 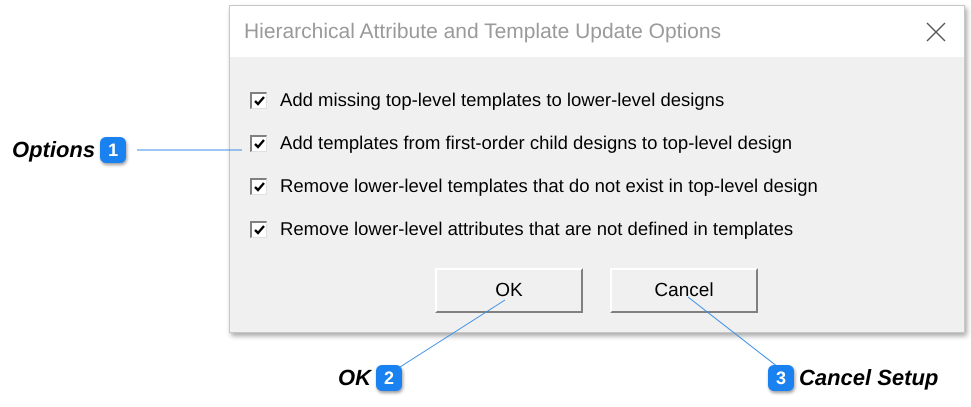 What do you see at coordinates (113, 150) in the screenshot?
I see `number-badge: 1` at bounding box center [113, 150].